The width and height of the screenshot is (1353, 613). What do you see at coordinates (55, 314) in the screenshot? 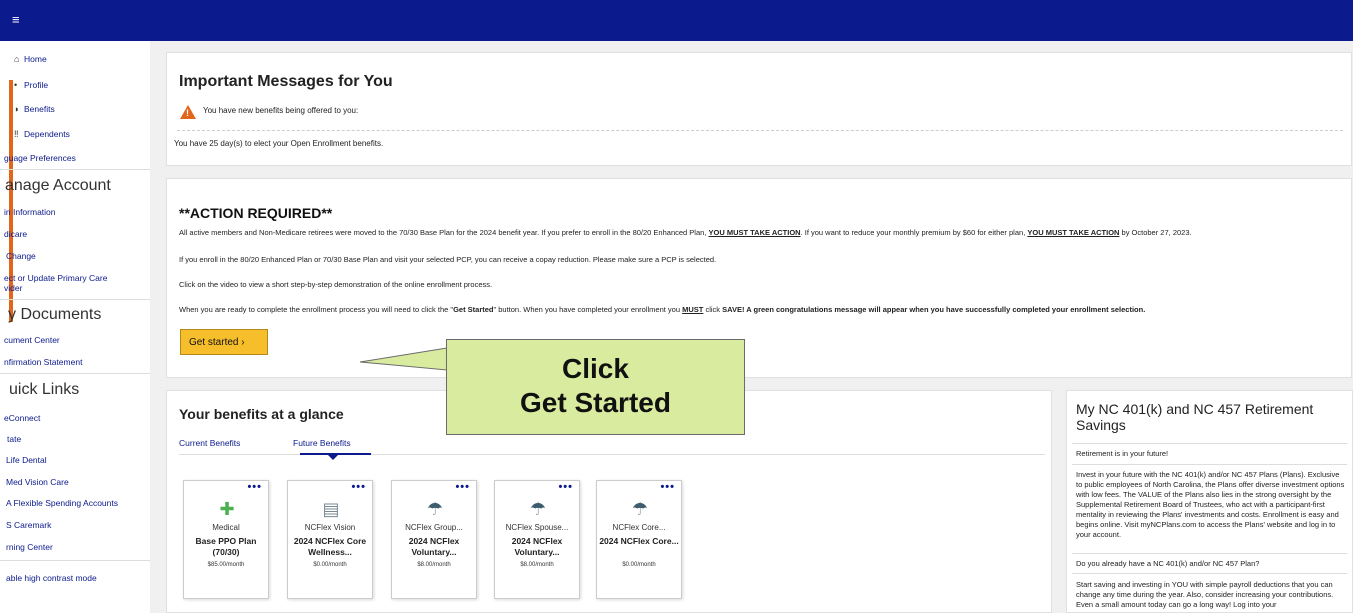
I see `my-documents-heading: y Documents` at bounding box center [55, 314].